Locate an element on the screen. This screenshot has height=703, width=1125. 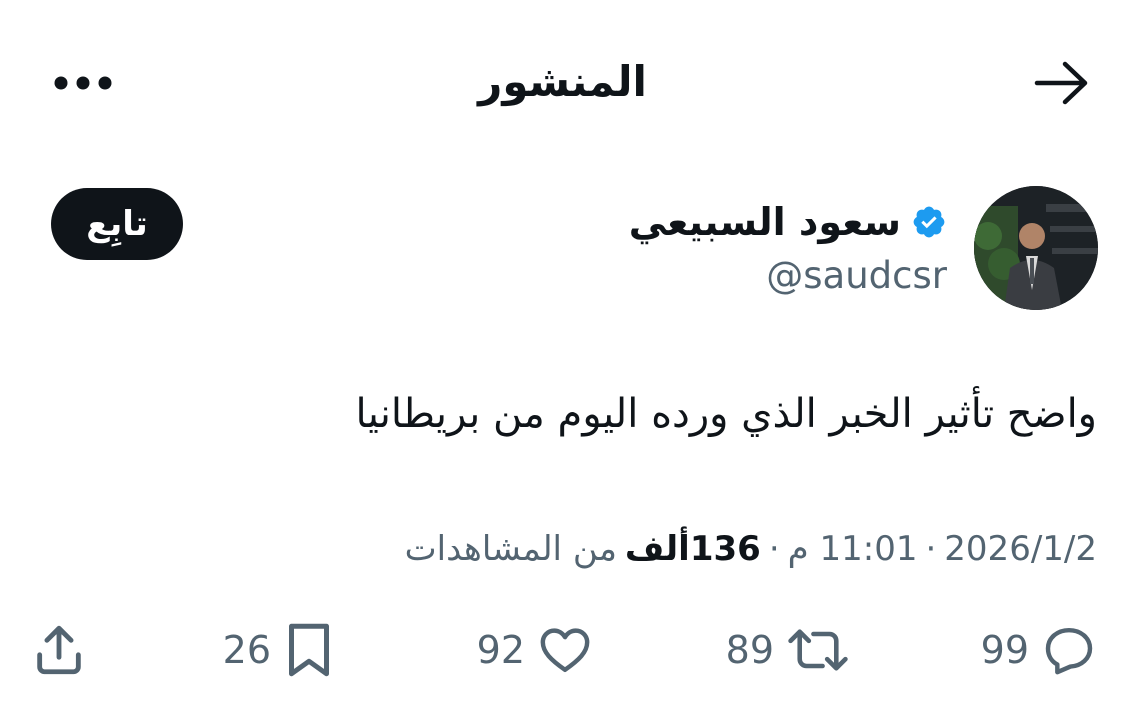
back-button is located at coordinates (1062, 83).